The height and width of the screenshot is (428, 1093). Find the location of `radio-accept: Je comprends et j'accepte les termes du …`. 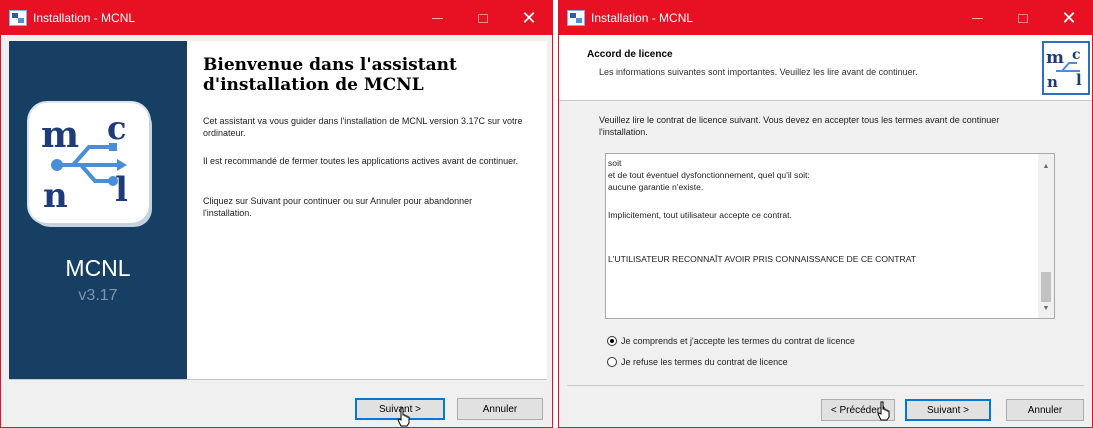

radio-accept: Je comprends et j'accepte les termes du … is located at coordinates (731, 341).